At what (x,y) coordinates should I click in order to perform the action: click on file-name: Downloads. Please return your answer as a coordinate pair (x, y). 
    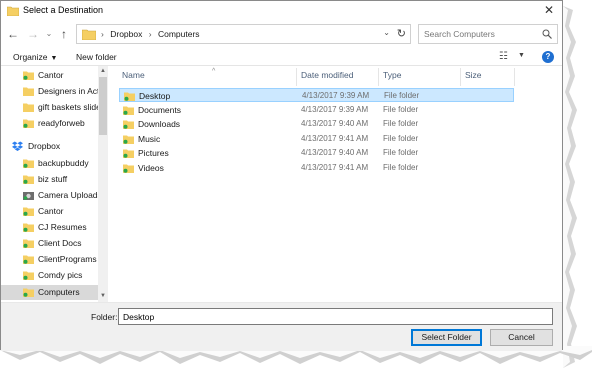
    Looking at the image, I should click on (159, 124).